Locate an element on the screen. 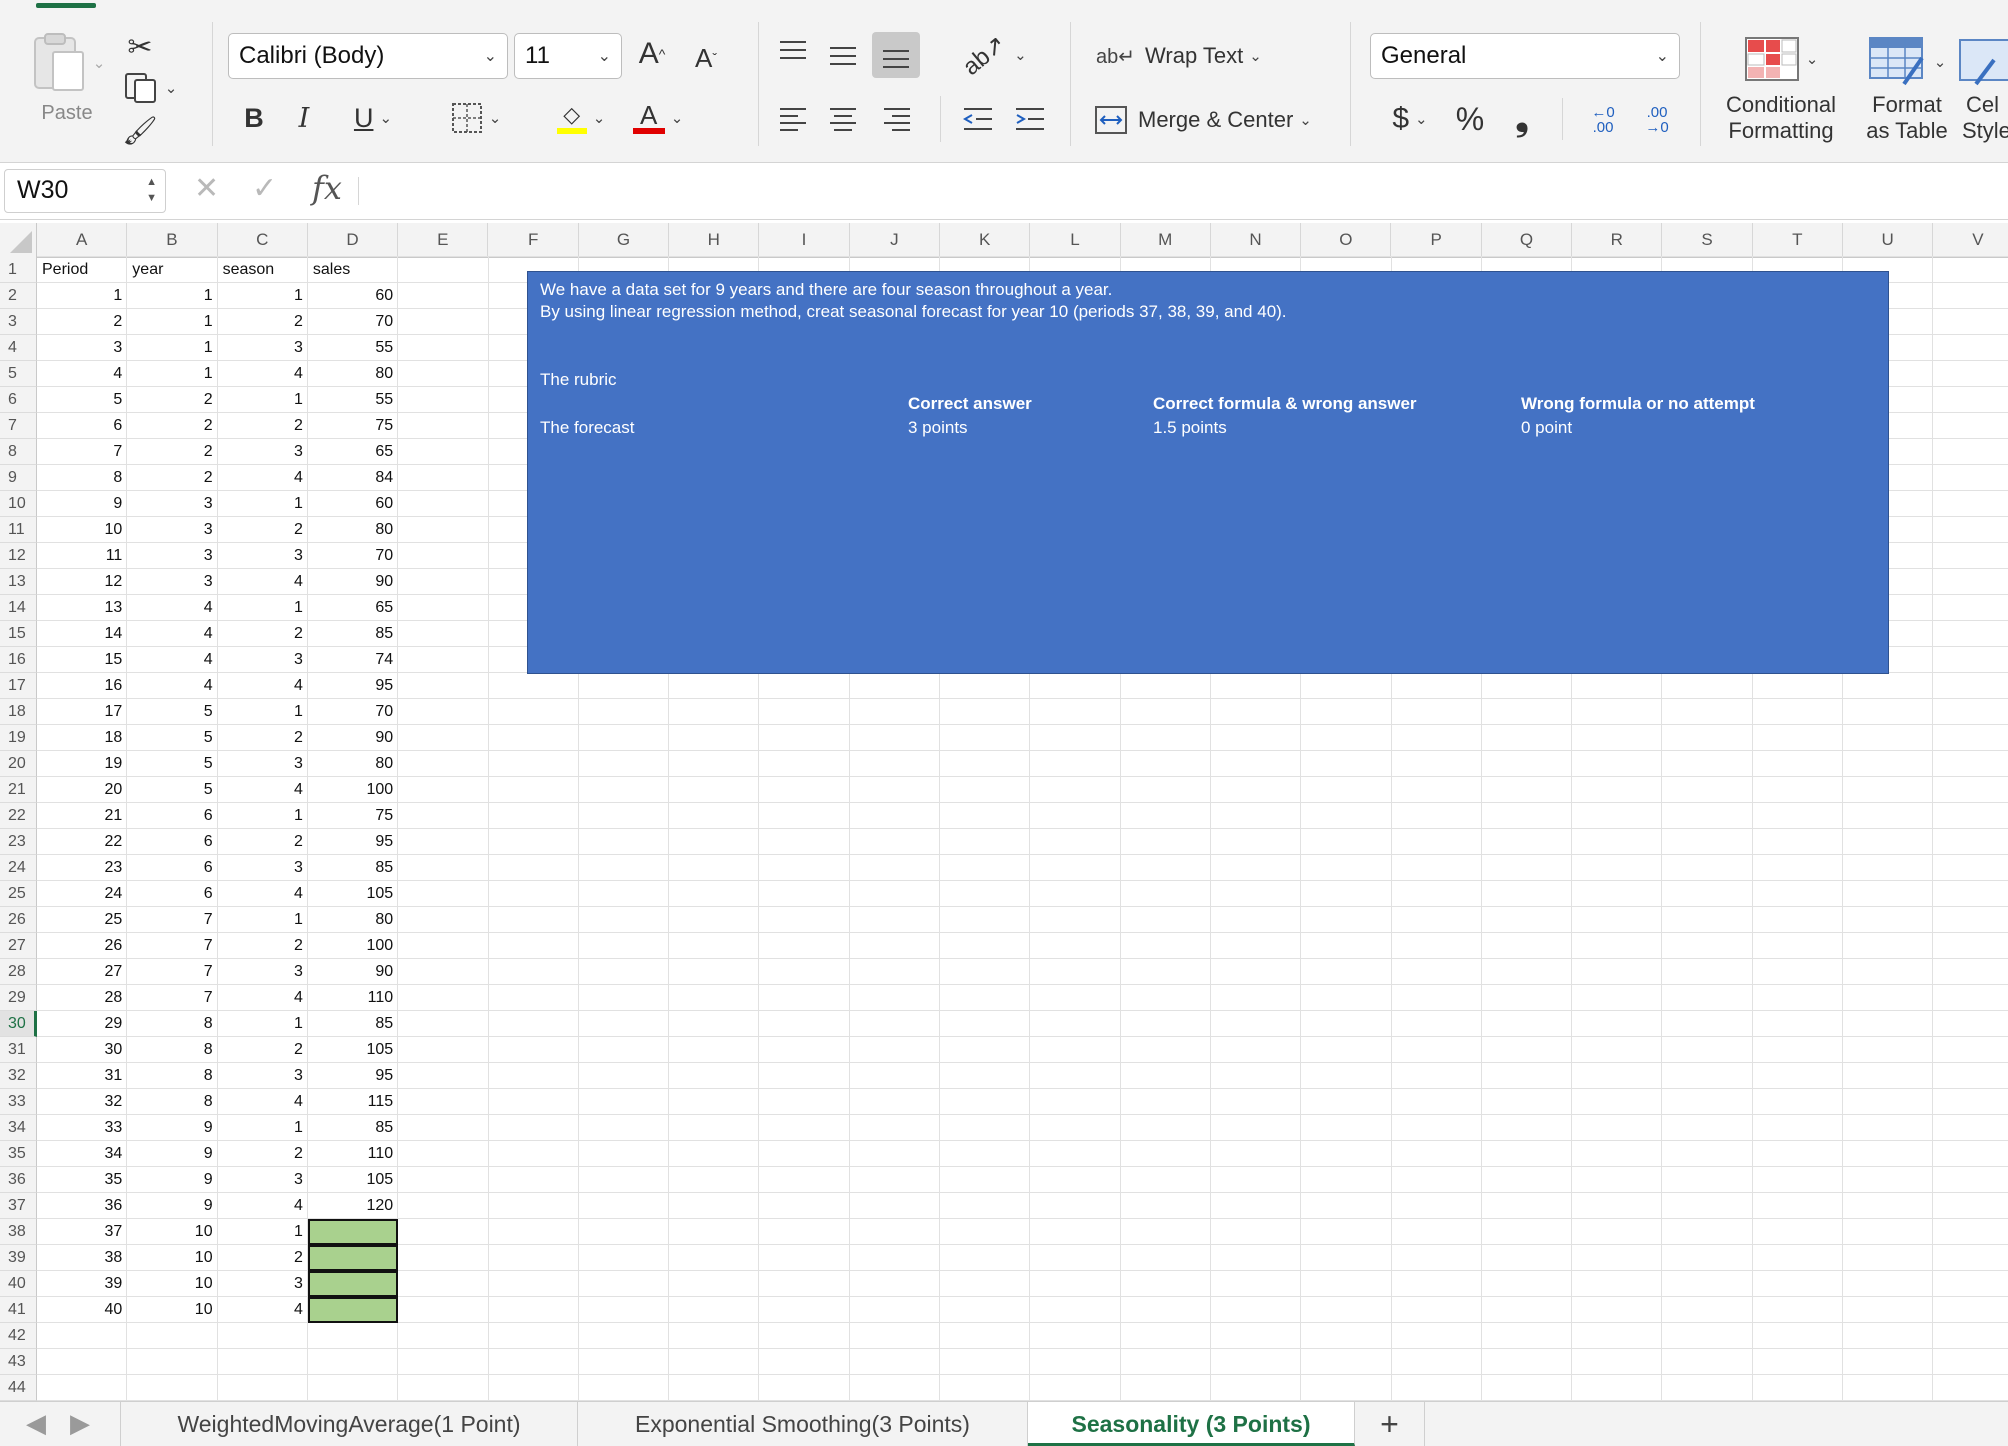 The image size is (2008, 1446). data-cell: 26 is located at coordinates (82, 946).